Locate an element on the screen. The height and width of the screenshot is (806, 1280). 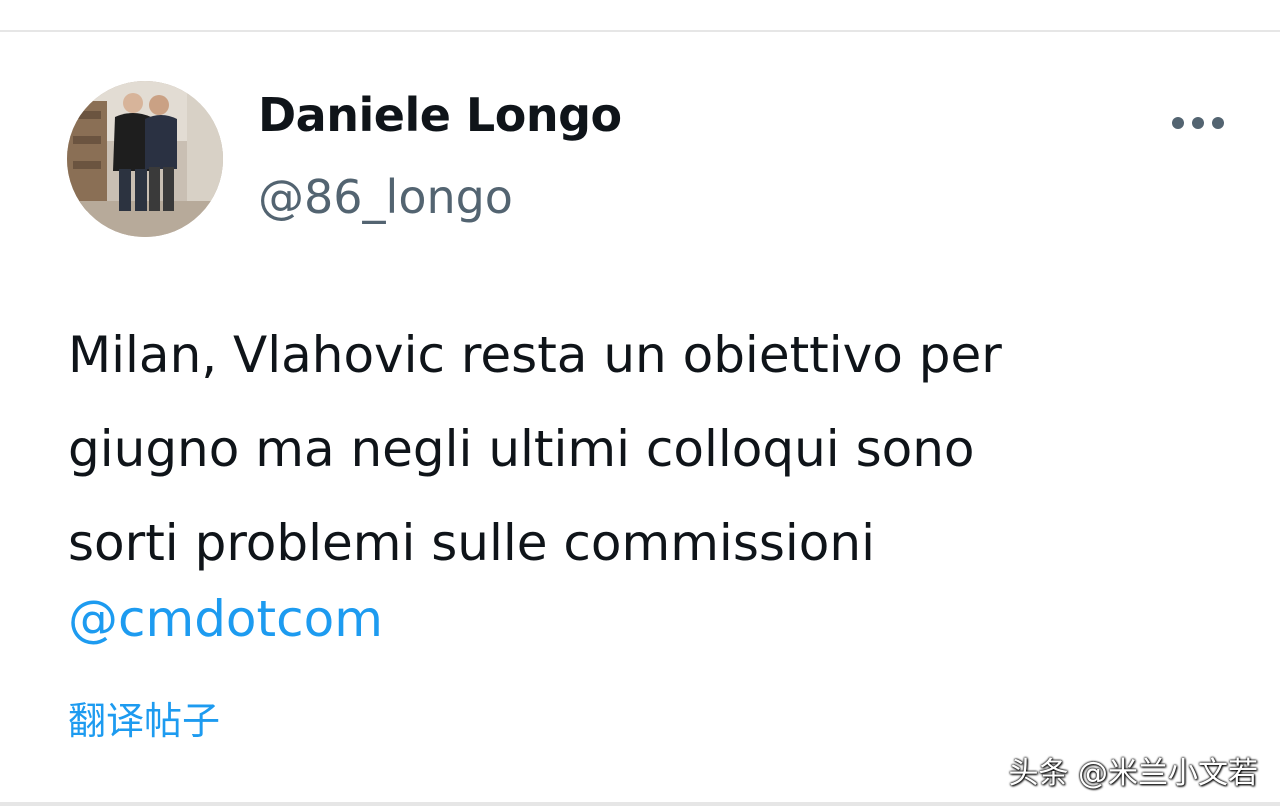
author-avatar is located at coordinates (145, 159).